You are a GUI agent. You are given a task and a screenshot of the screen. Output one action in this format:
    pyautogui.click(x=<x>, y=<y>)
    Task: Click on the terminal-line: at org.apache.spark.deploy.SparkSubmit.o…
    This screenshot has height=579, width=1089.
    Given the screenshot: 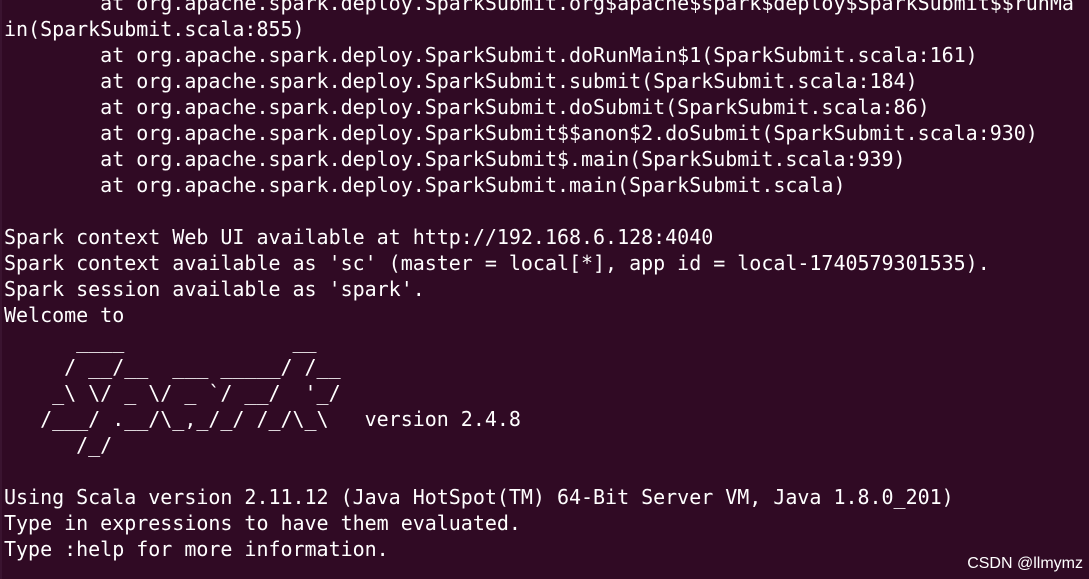 What is the action you would take?
    pyautogui.click(x=539, y=7)
    